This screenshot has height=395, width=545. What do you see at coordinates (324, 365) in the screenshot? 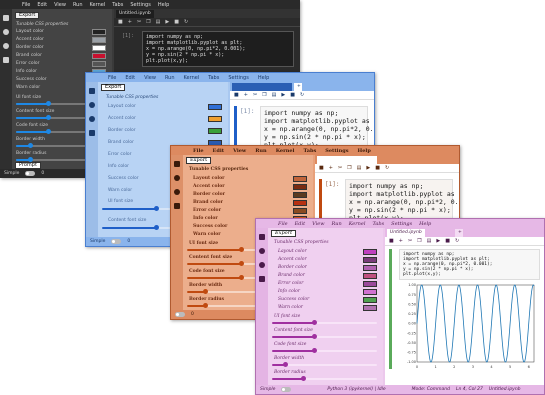
I see `border-width-slider` at bounding box center [324, 365].